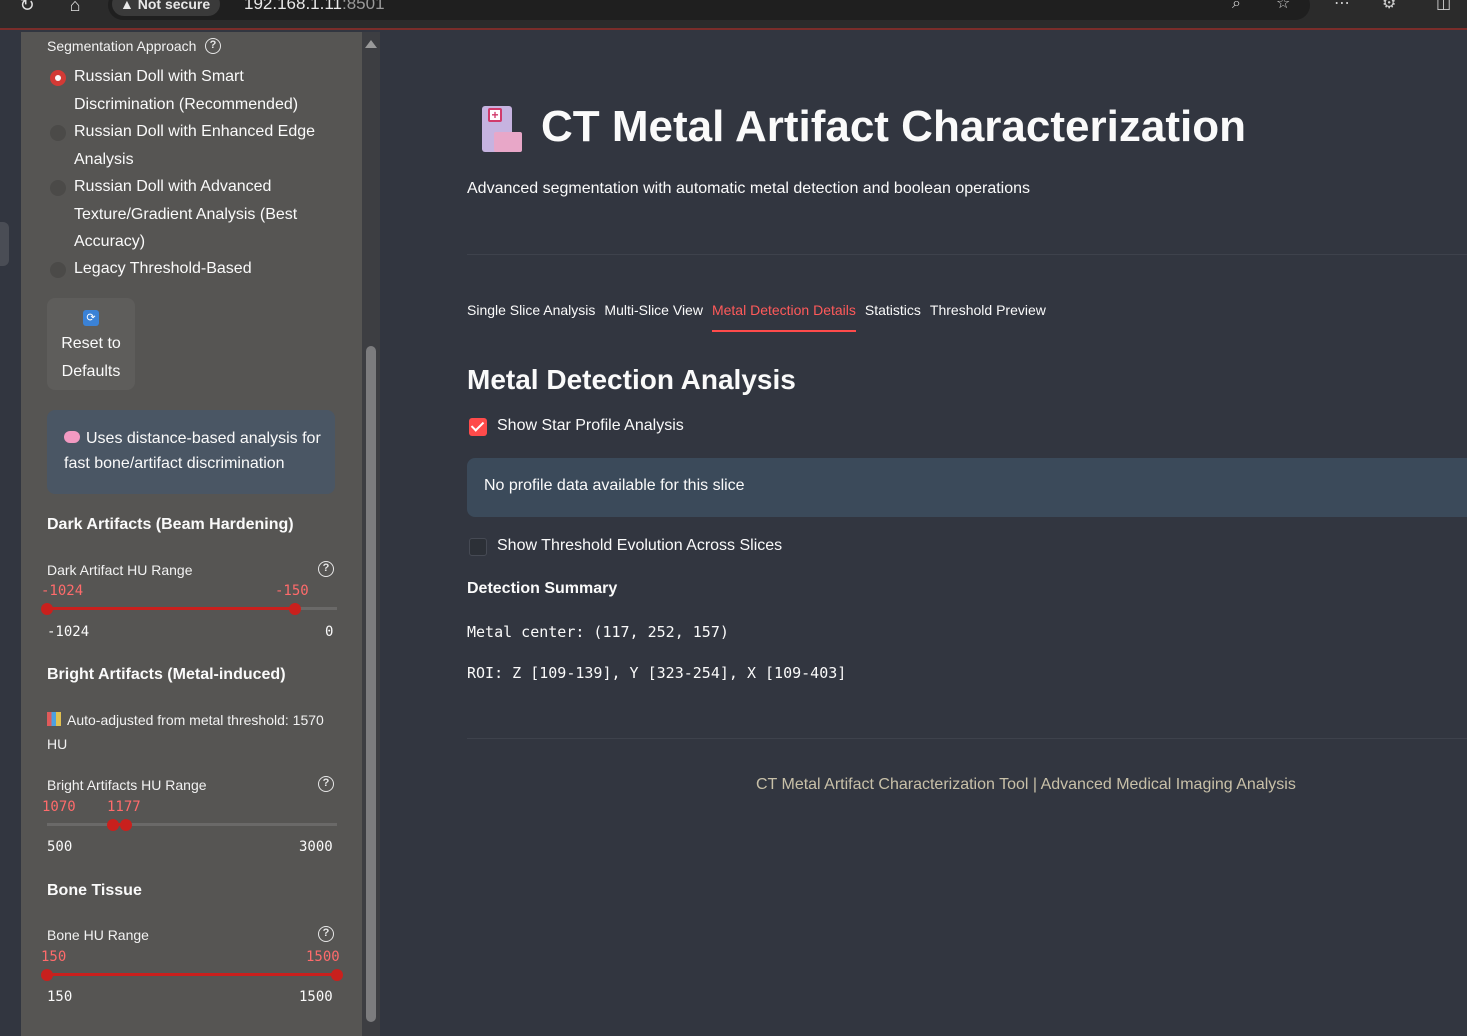 Image resolution: width=1467 pixels, height=1036 pixels. Describe the element at coordinates (91, 344) in the screenshot. I see `reset-defaults-button: ⟳ Reset to Defaults` at that location.